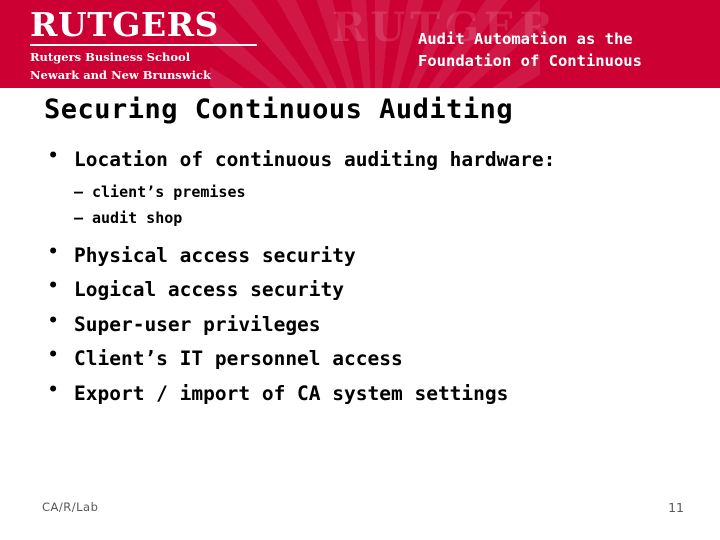 The height and width of the screenshot is (540, 720). Describe the element at coordinates (369, 192) in the screenshot. I see `list-item: client’s premises` at that location.